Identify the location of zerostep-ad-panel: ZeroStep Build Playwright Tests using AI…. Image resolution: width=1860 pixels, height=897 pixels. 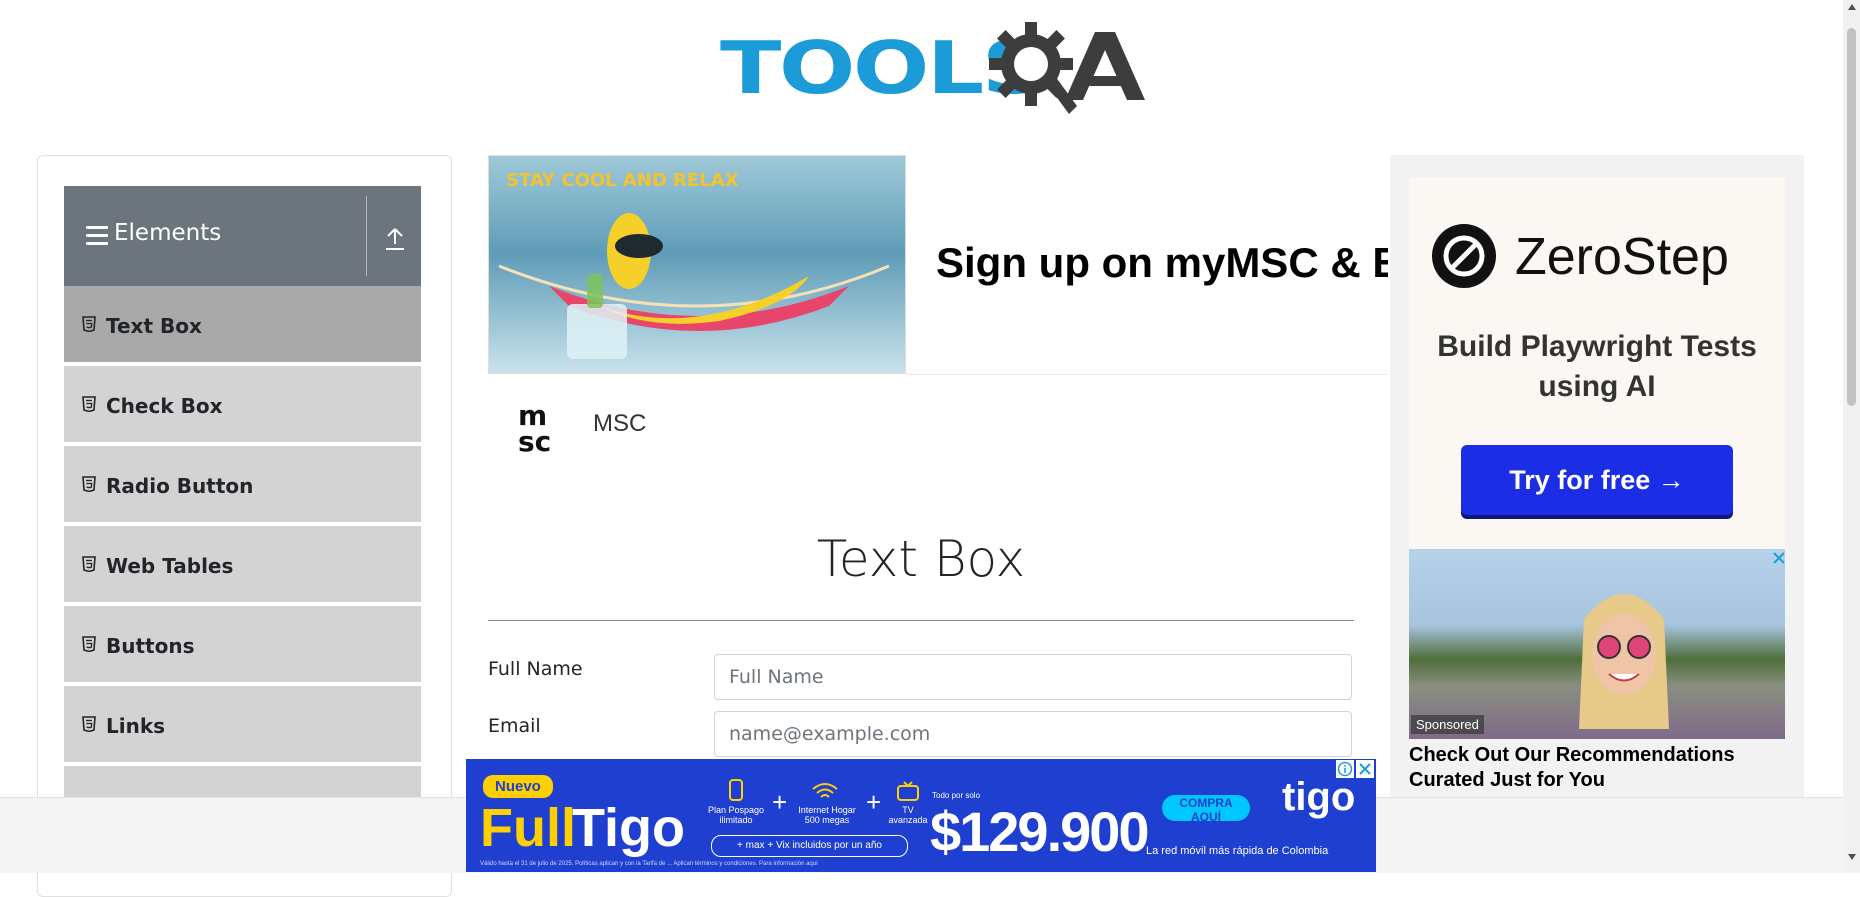
(1597, 363).